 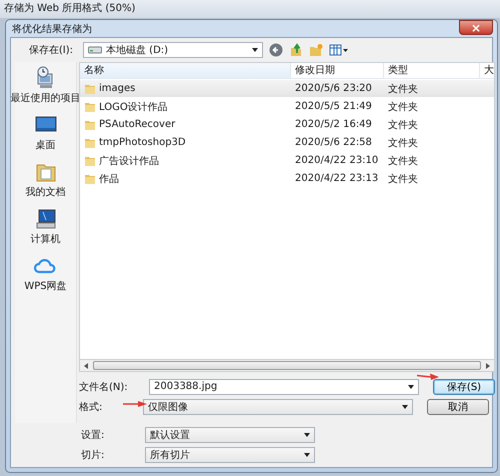 I want to click on window-title: 存储为 Web 所用格式 (50%), so click(x=250, y=9).